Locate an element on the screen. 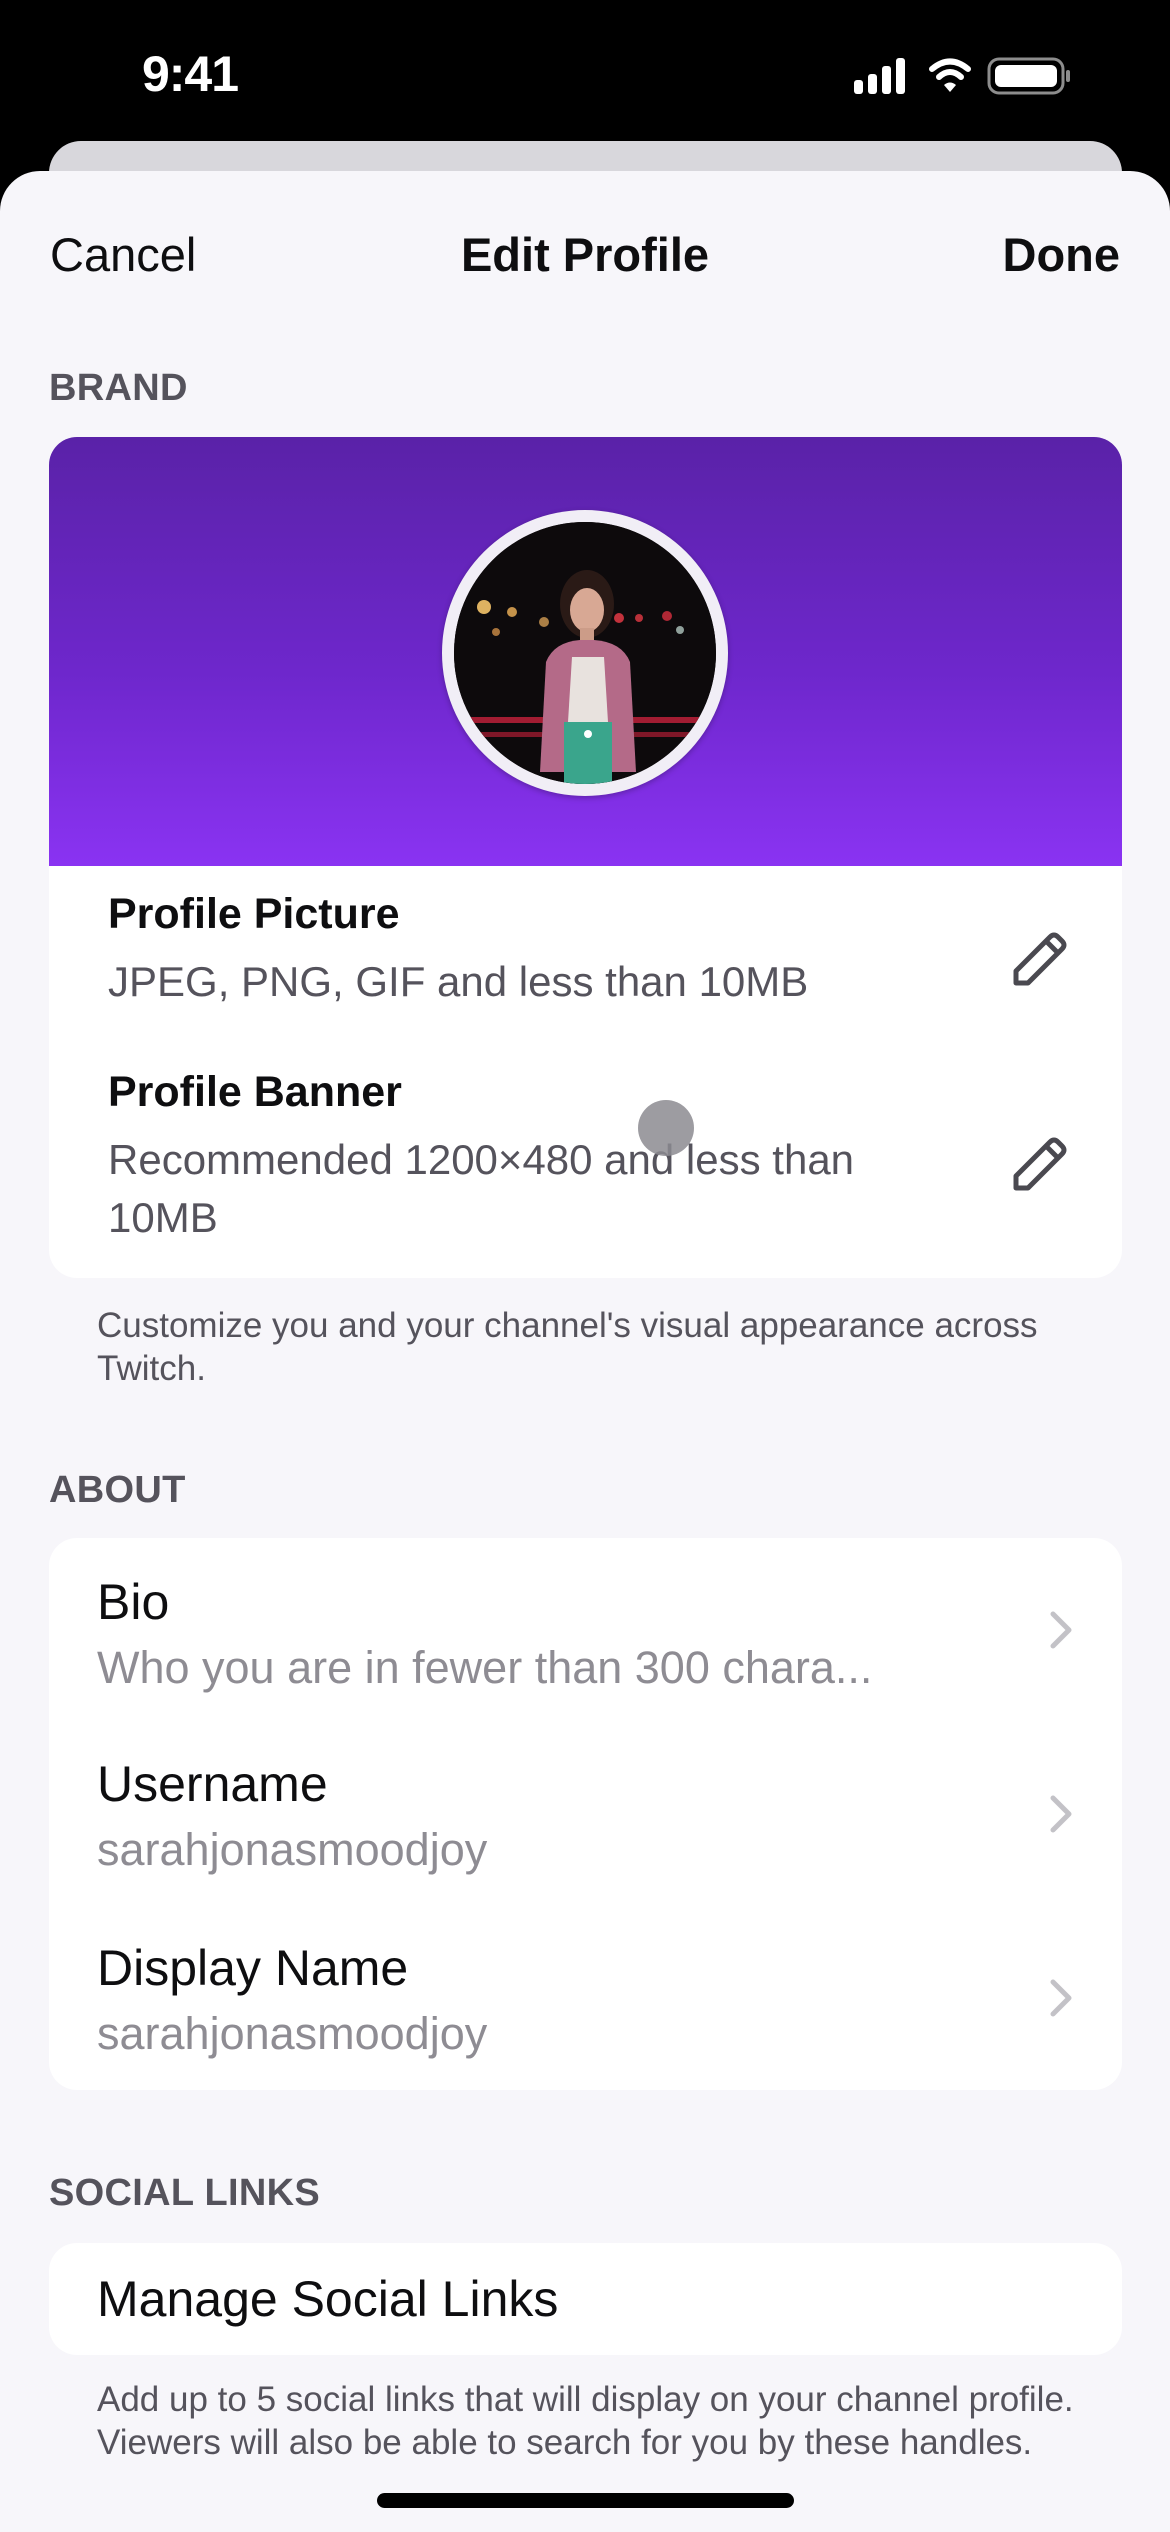 Image resolution: width=1170 pixels, height=2532 pixels. section-label-about: ABOUT is located at coordinates (117, 1490).